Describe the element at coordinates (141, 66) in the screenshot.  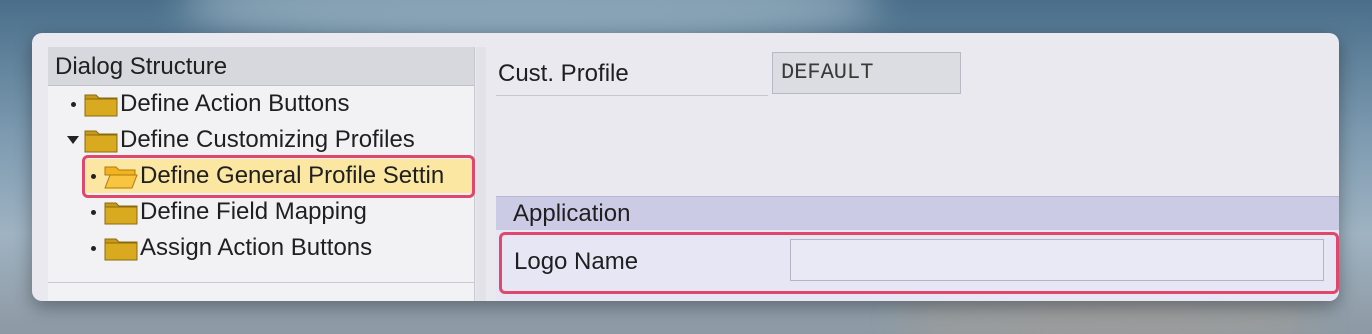
I see `dialog-structure-title: Dialog Structure` at that location.